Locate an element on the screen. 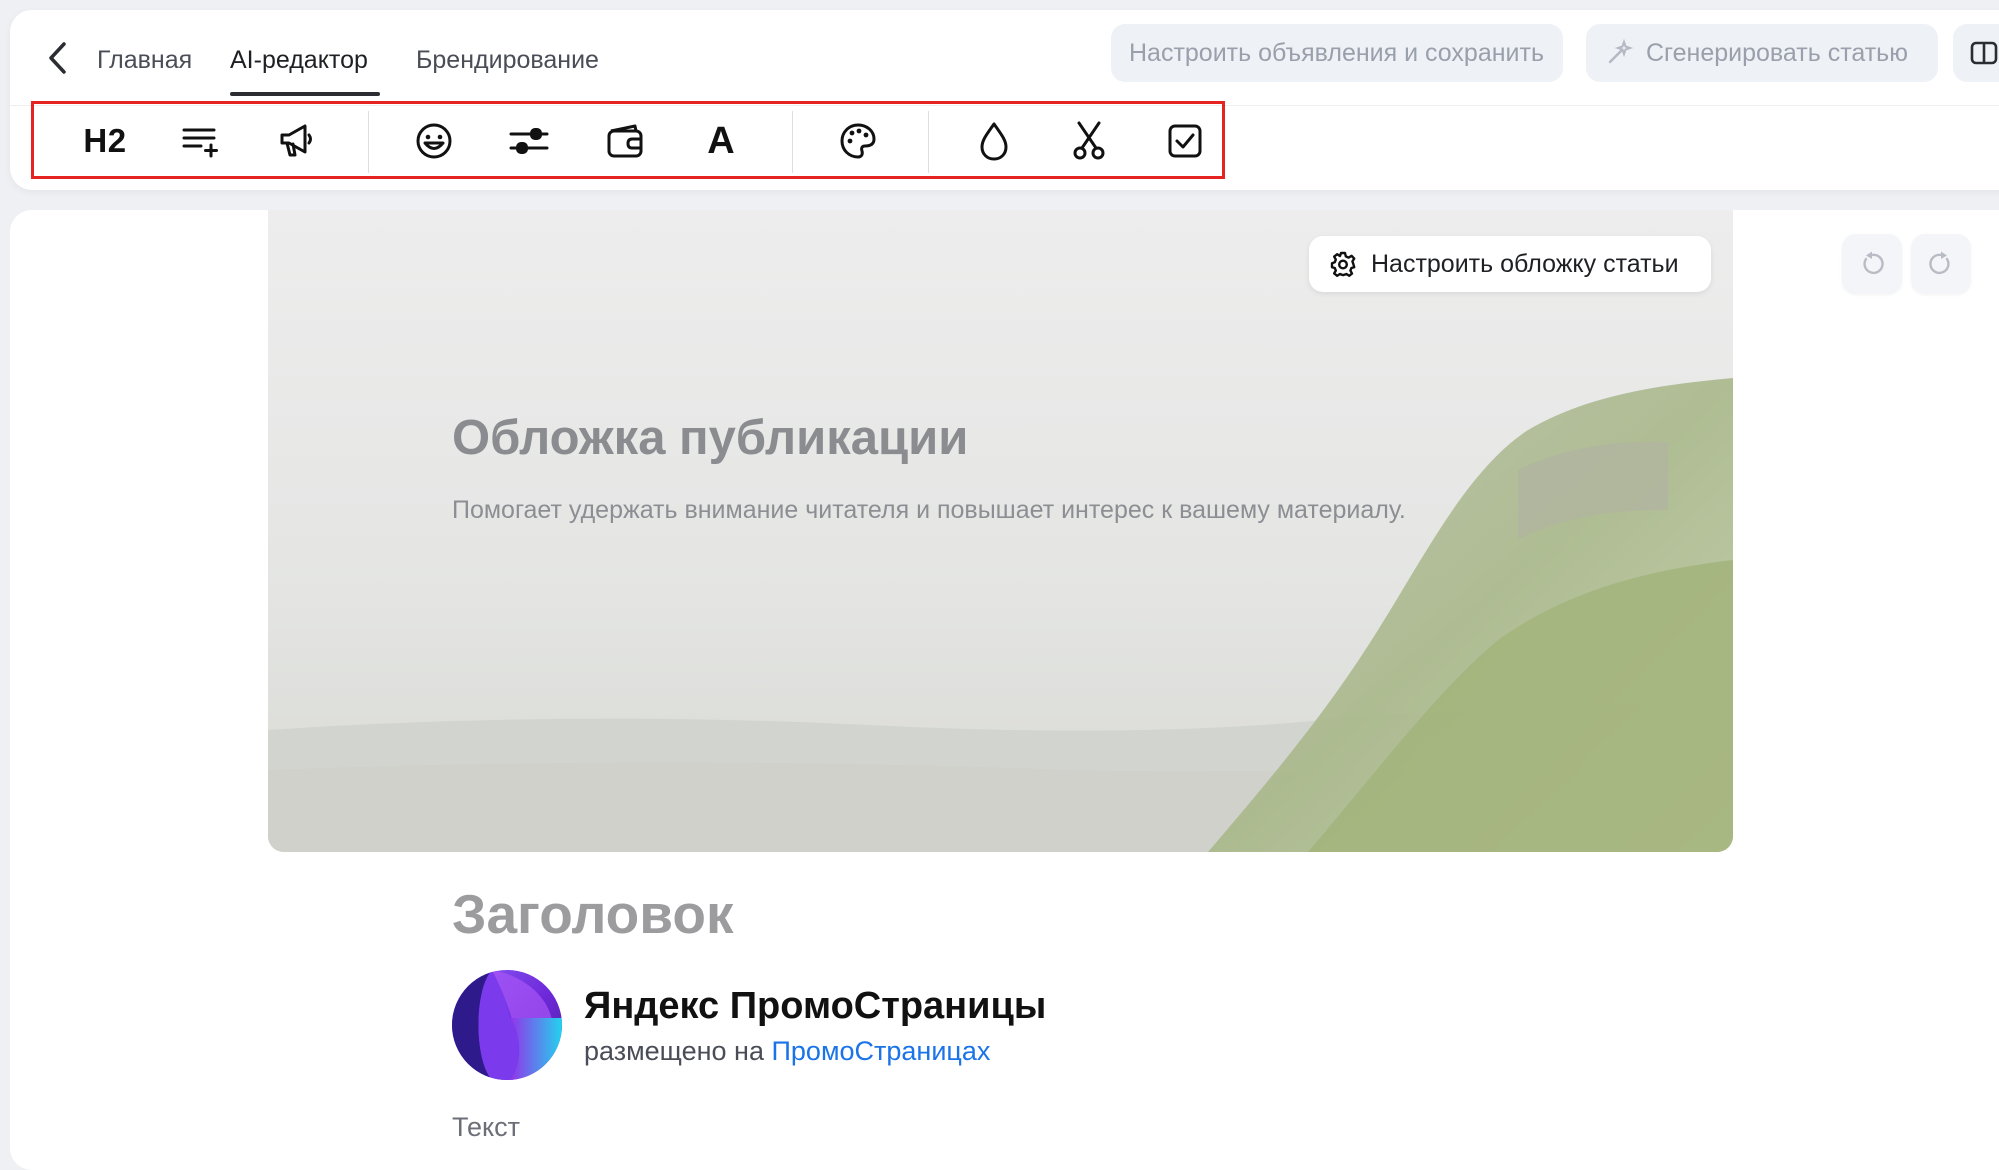 Image resolution: width=1999 pixels, height=1170 pixels. tab-ai-editor: AI-редактор is located at coordinates (299, 60).